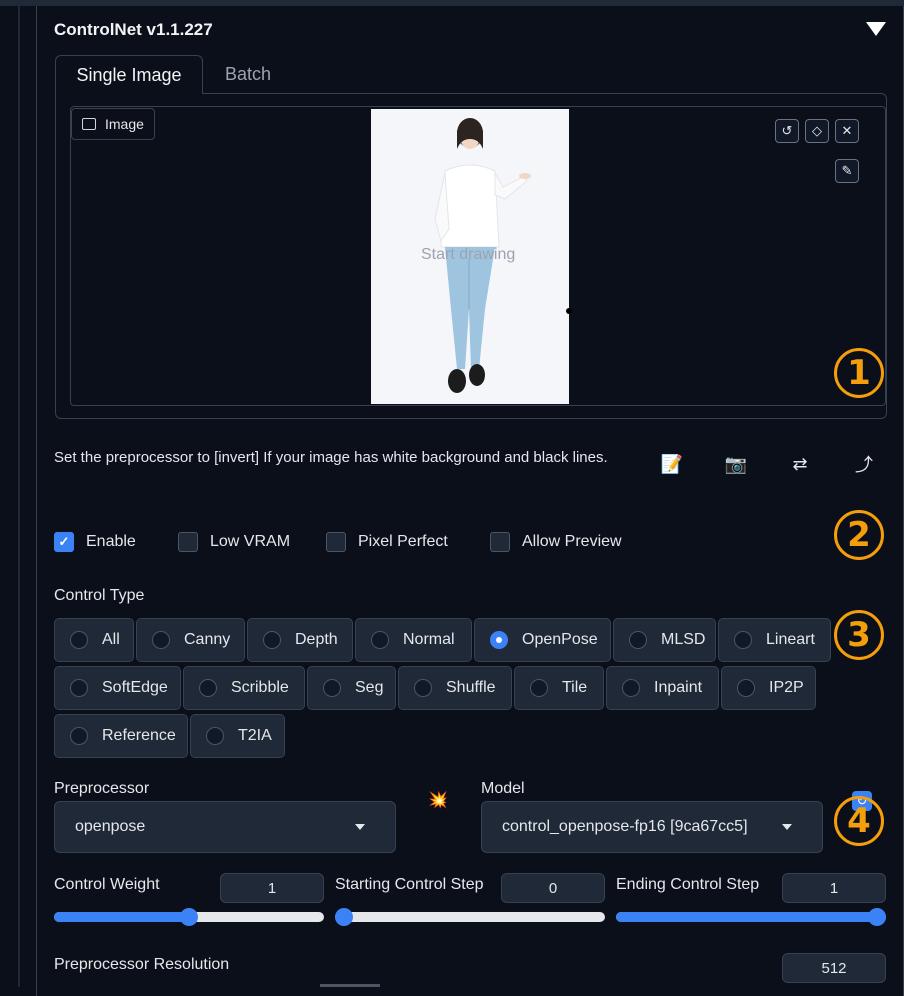  Describe the element at coordinates (64, 542) in the screenshot. I see `checkmark-icon: ✓` at that location.